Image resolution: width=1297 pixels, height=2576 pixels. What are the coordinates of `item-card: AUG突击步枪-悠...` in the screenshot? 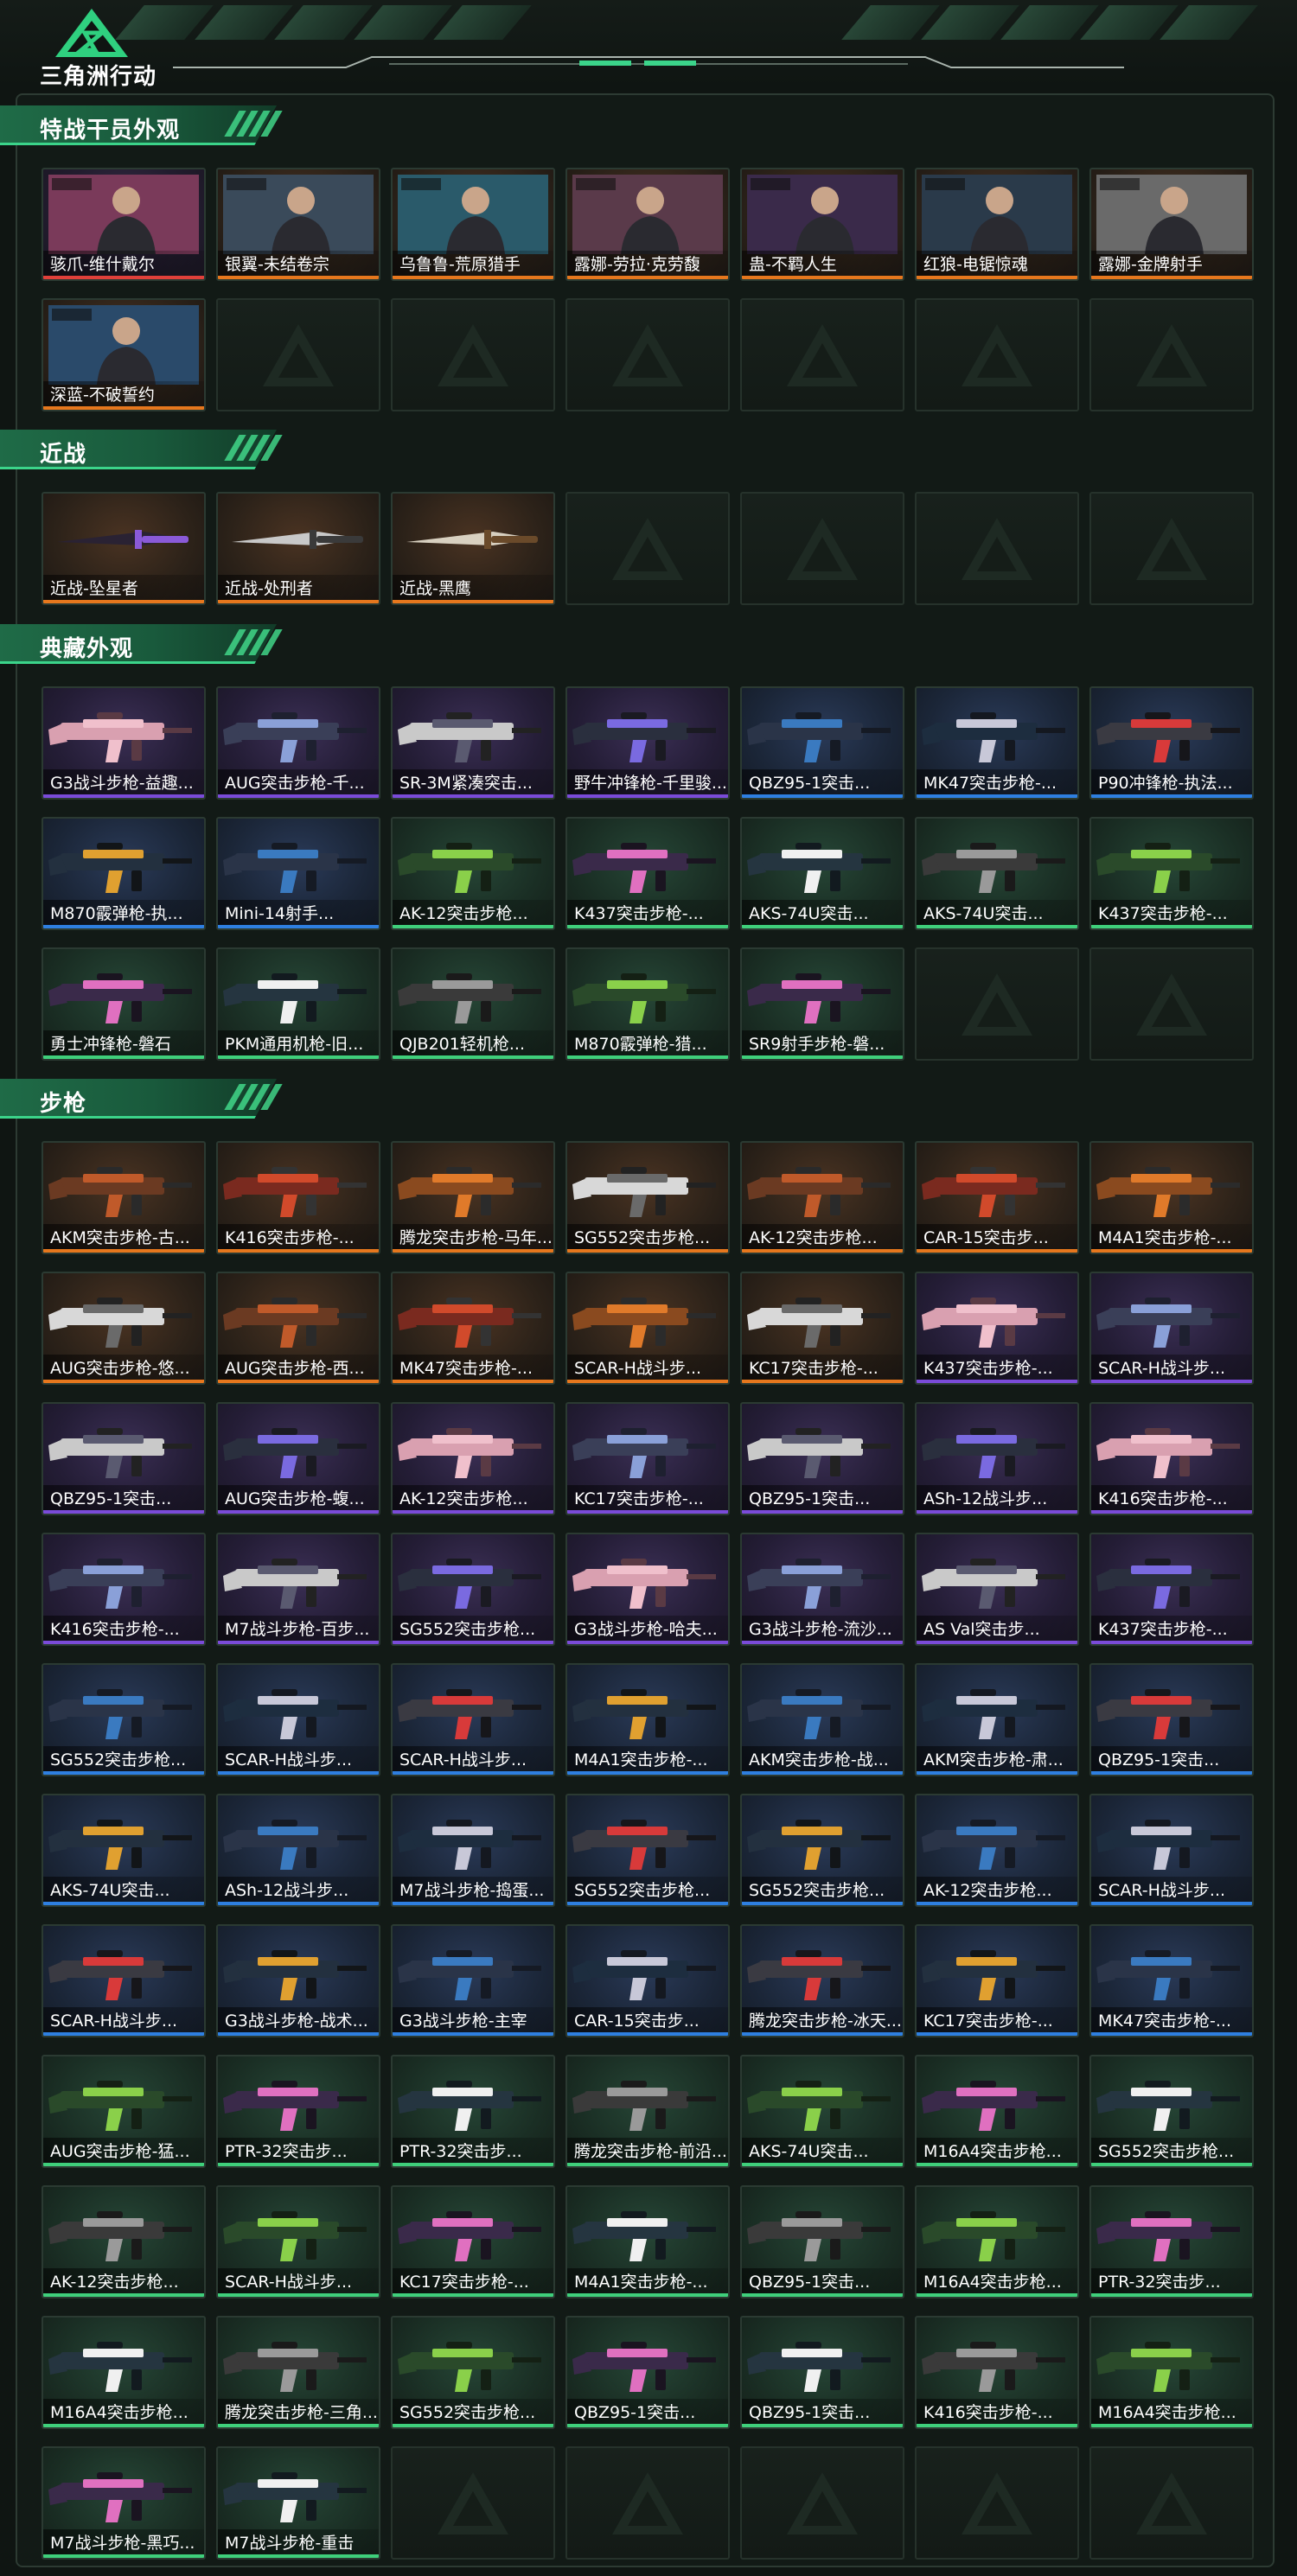 It's located at (124, 1328).